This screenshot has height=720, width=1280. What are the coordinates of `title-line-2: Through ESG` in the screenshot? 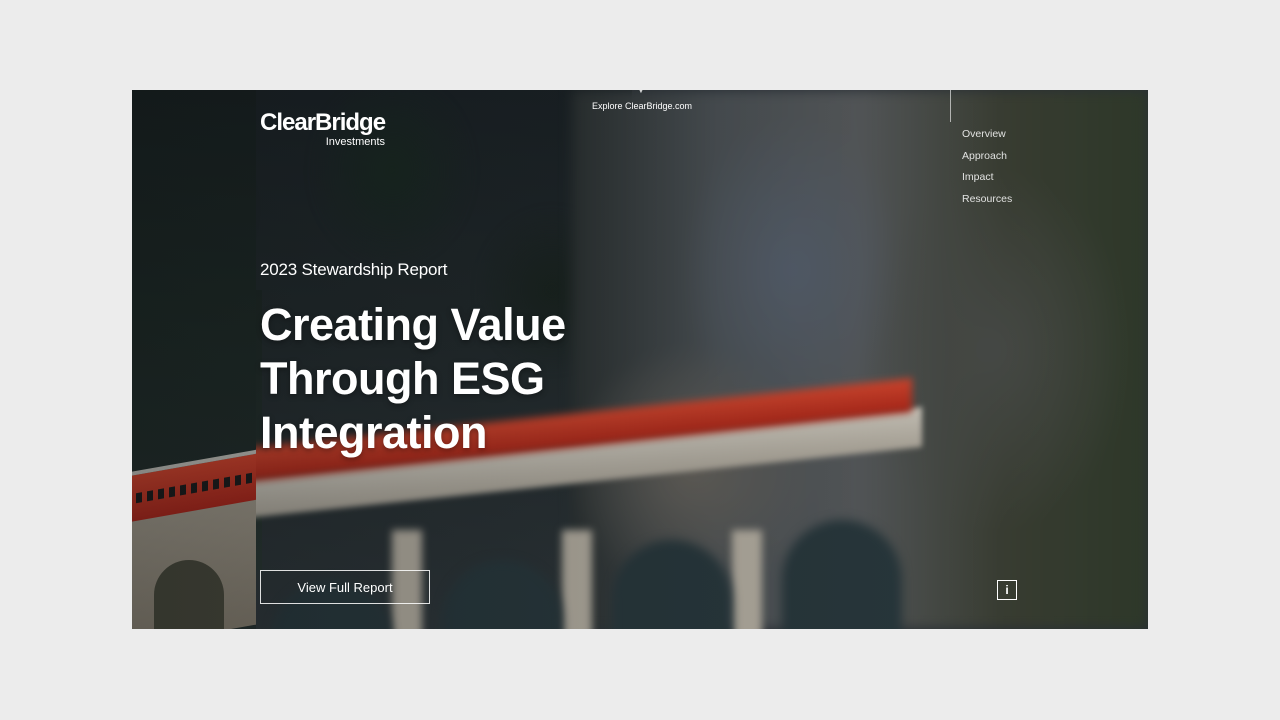 It's located at (402, 378).